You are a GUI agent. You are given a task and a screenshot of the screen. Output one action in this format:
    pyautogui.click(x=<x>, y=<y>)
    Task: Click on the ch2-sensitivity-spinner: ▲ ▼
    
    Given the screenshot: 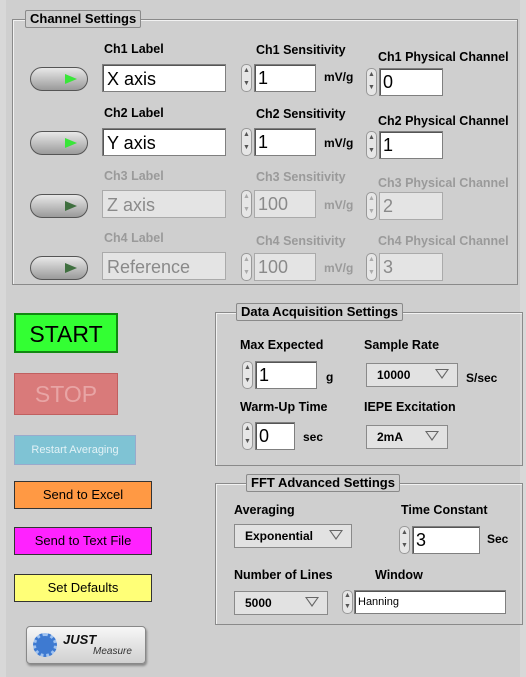 What is the action you would take?
    pyautogui.click(x=246, y=142)
    